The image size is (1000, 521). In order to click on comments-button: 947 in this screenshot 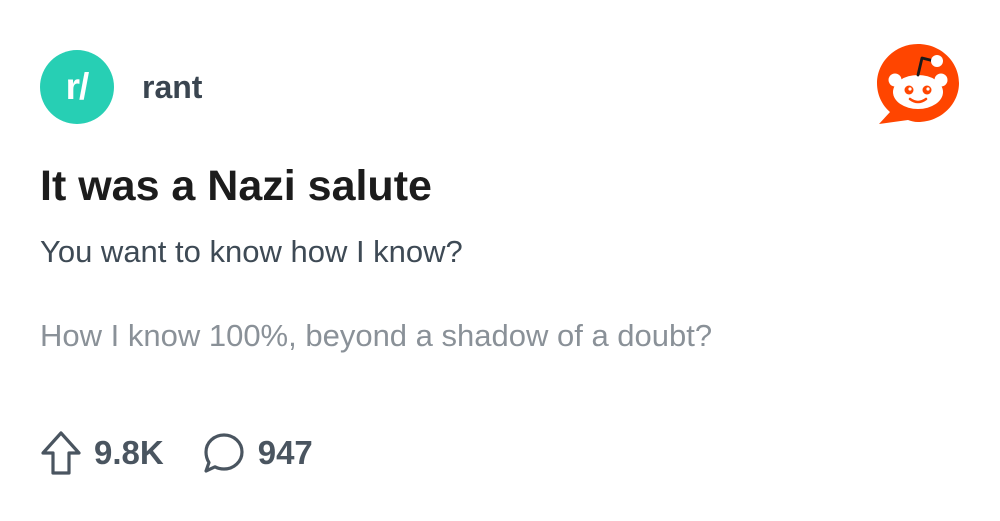, I will do `click(257, 453)`.